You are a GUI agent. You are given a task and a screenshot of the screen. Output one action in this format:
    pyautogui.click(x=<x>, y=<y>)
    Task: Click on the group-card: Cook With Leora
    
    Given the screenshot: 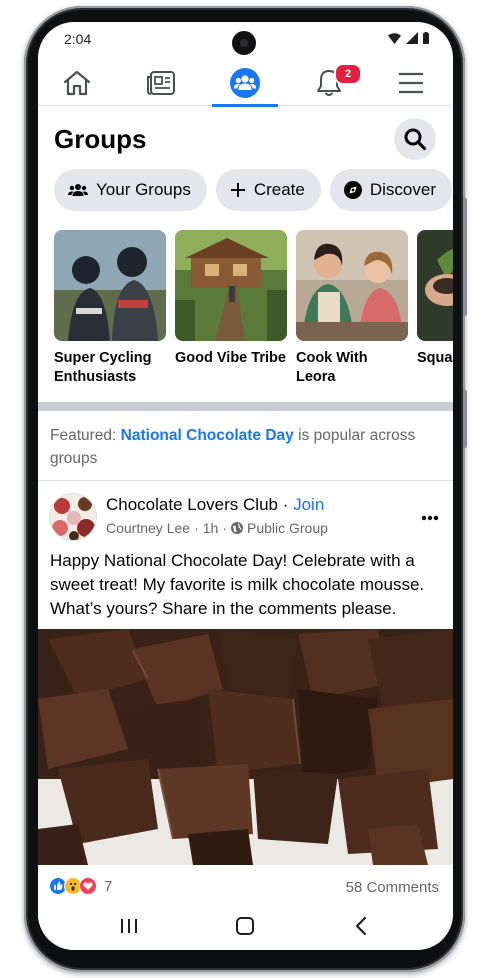 What is the action you would take?
    pyautogui.click(x=352, y=308)
    